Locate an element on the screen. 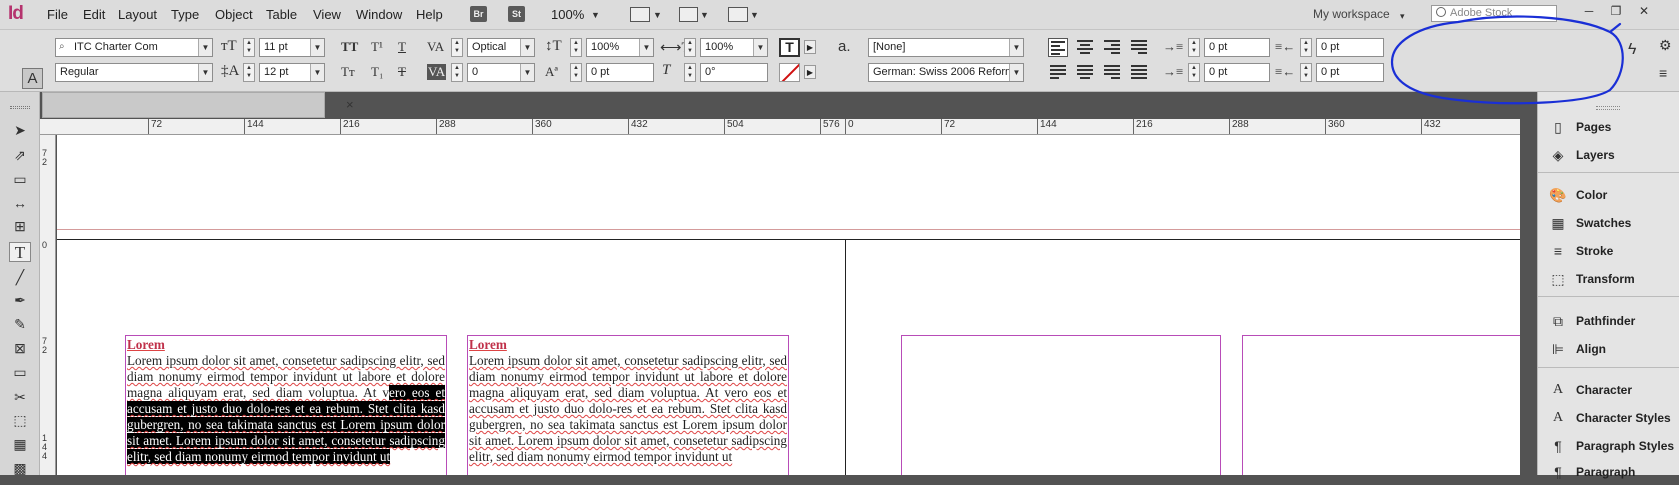  tracking-stepper: ▲ ▼ is located at coordinates (457, 72).